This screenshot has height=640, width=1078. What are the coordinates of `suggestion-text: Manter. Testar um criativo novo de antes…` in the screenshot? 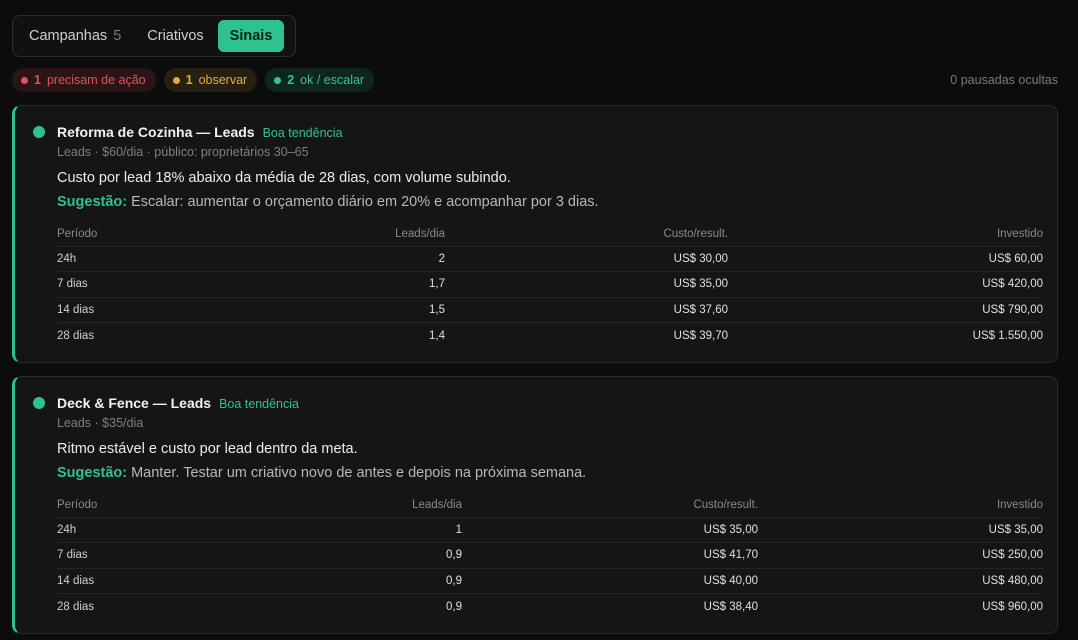 It's located at (359, 473).